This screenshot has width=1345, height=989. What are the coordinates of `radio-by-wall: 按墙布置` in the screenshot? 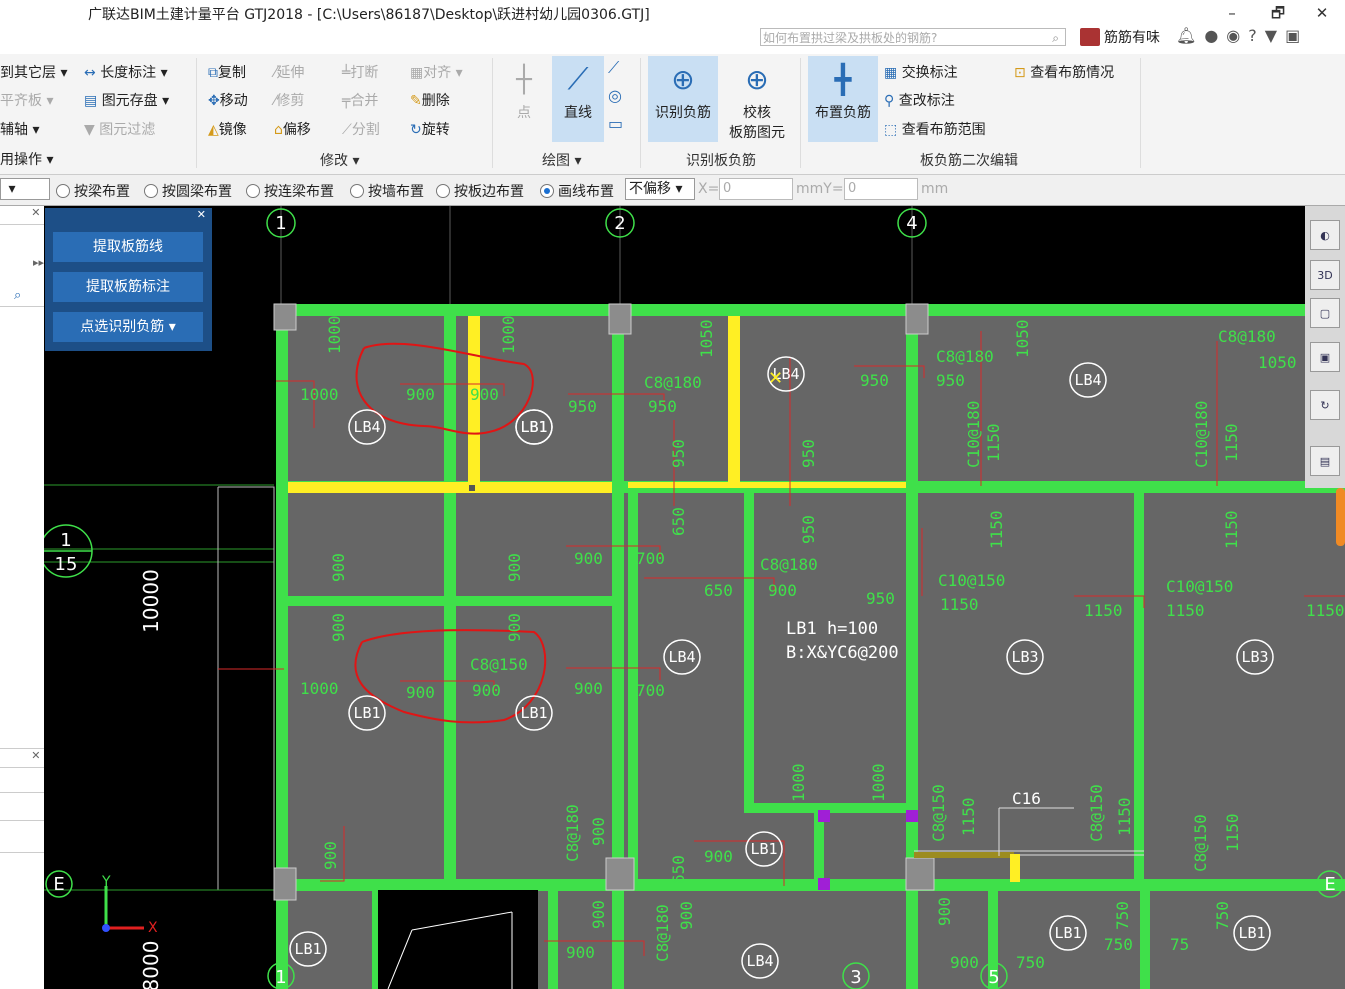 It's located at (387, 191).